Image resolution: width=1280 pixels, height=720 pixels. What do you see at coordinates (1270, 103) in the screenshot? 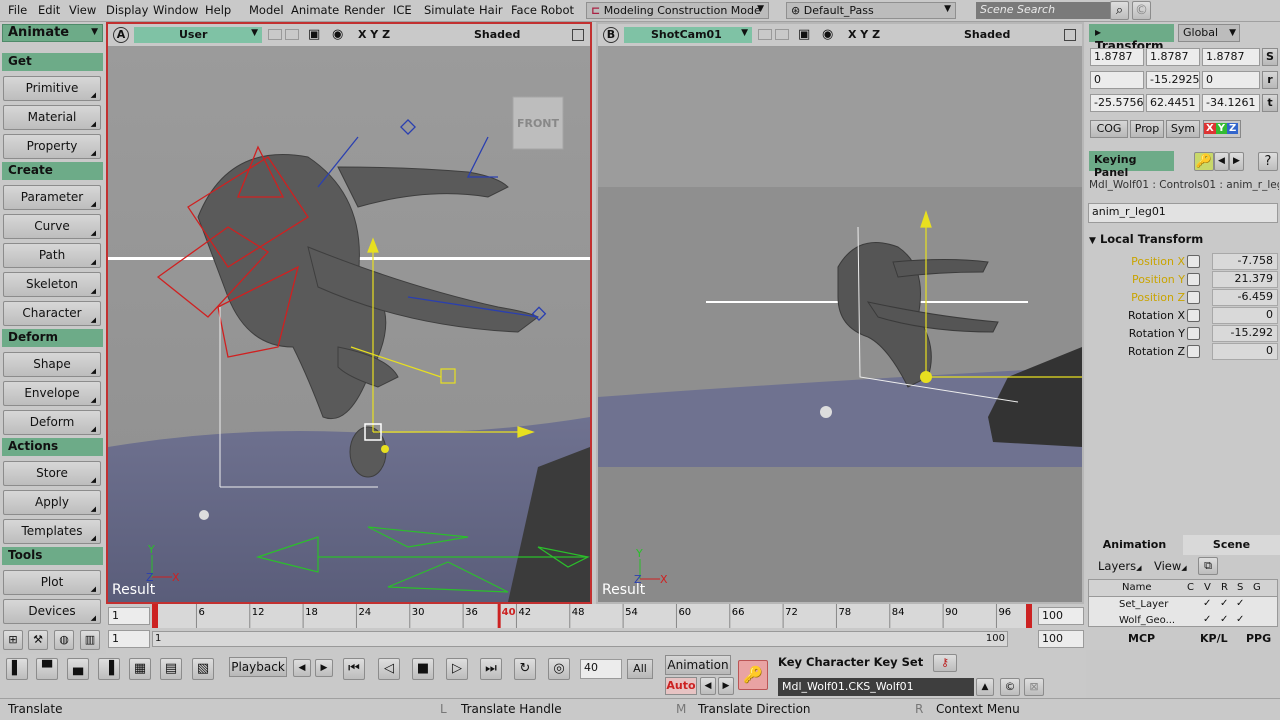
I see `translate-button: t` at bounding box center [1270, 103].